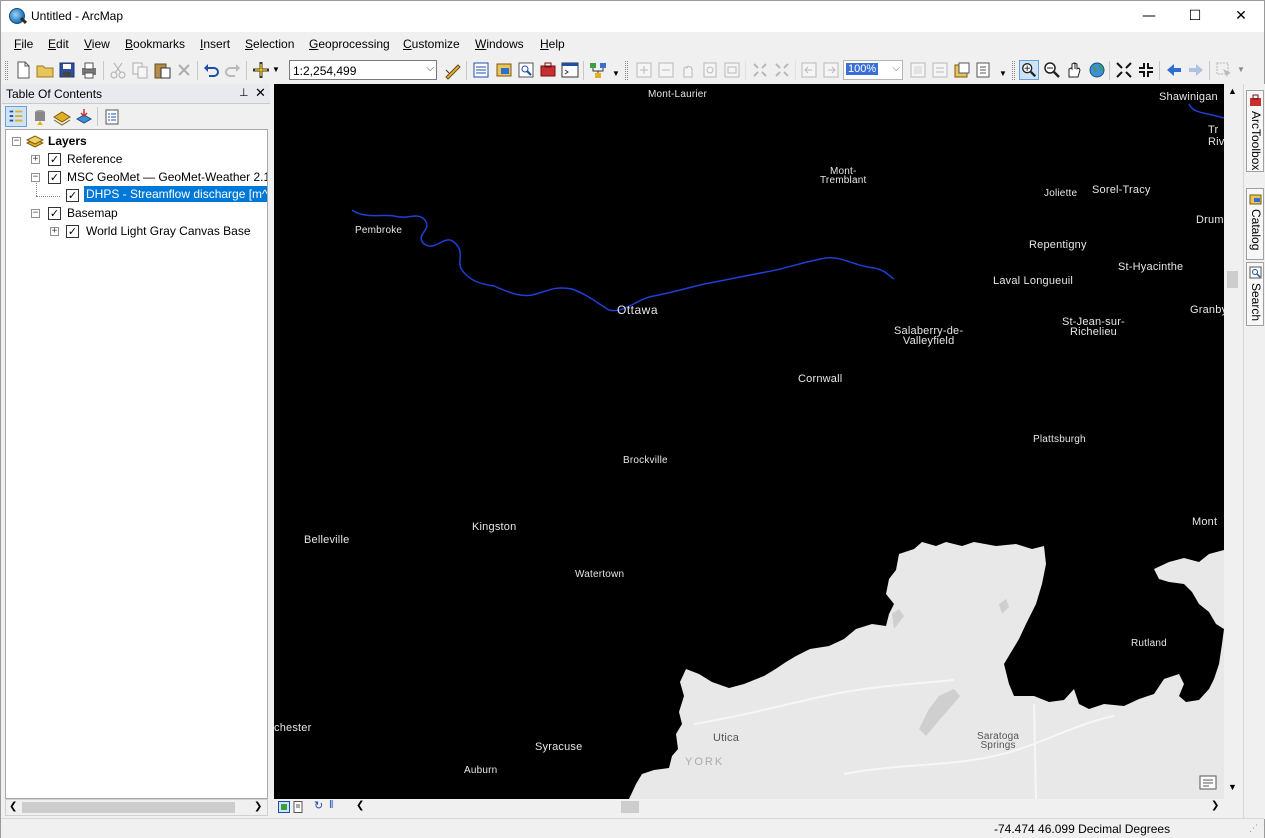  I want to click on zoom-in-icon, so click(1029, 70).